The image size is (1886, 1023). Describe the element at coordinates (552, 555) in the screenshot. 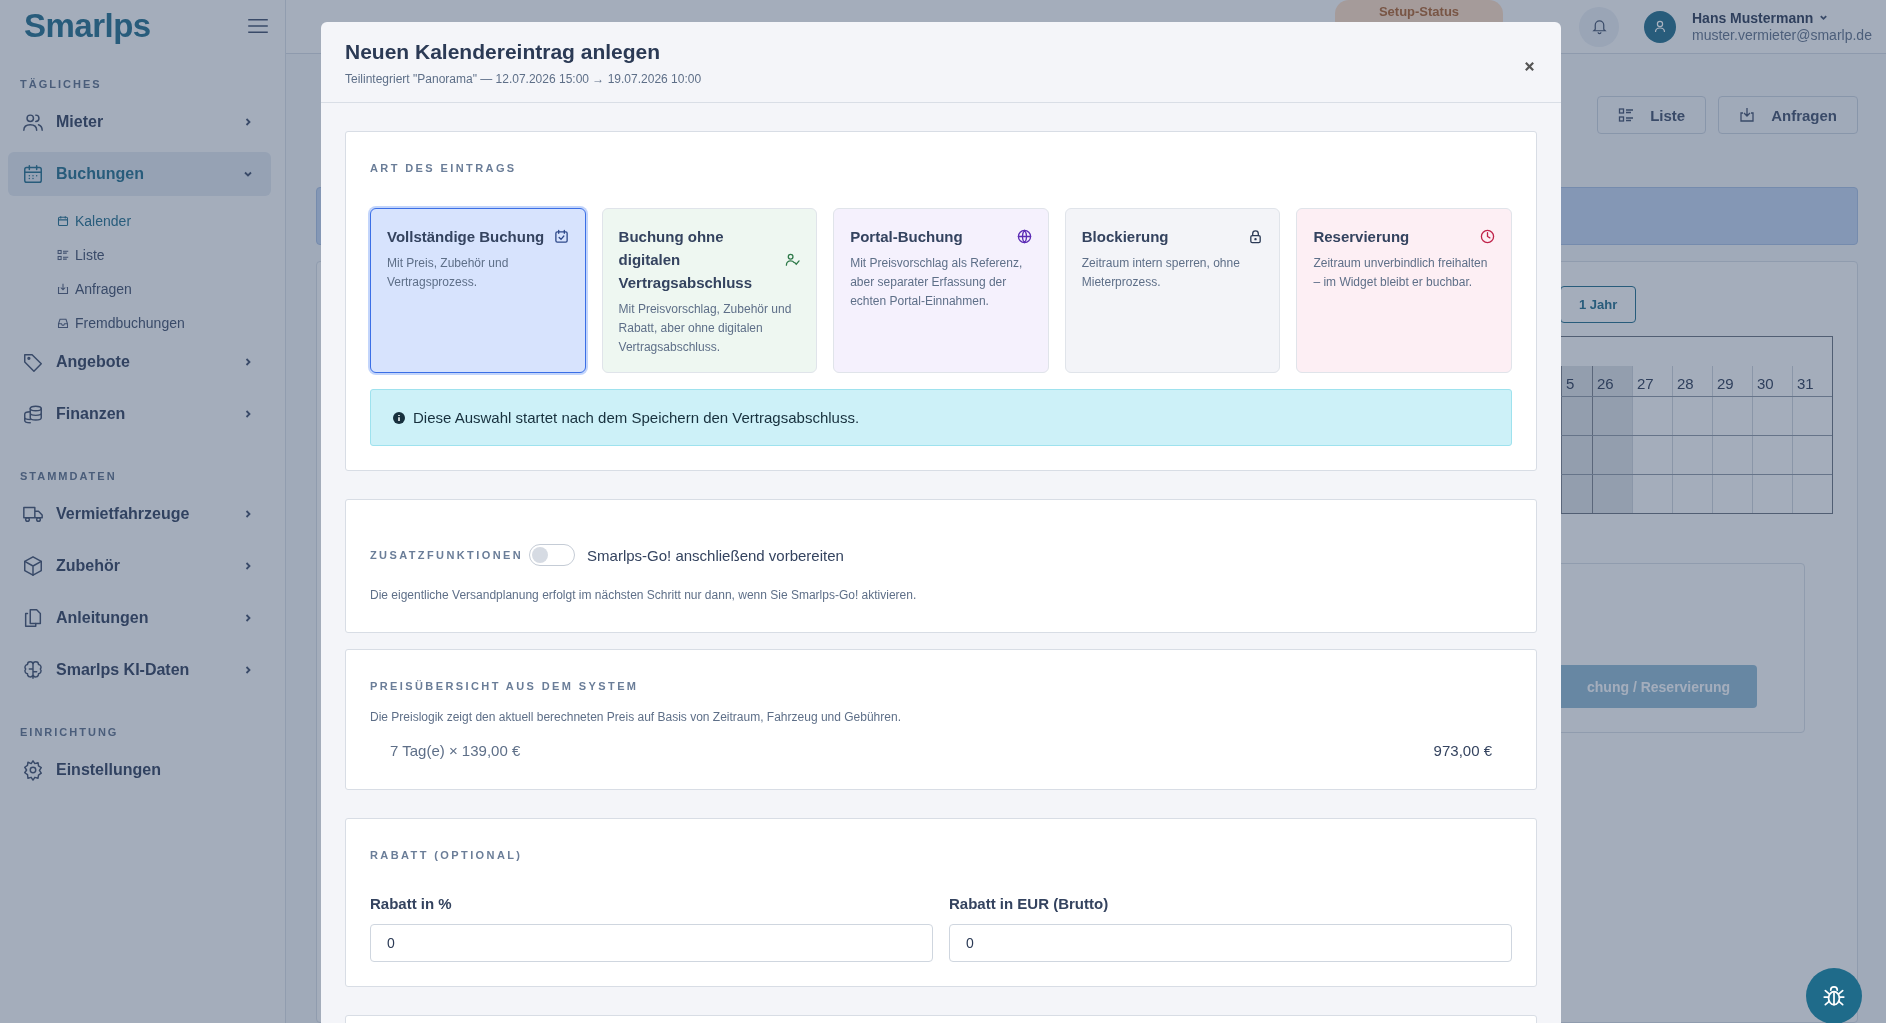

I see `toggle-switch` at that location.